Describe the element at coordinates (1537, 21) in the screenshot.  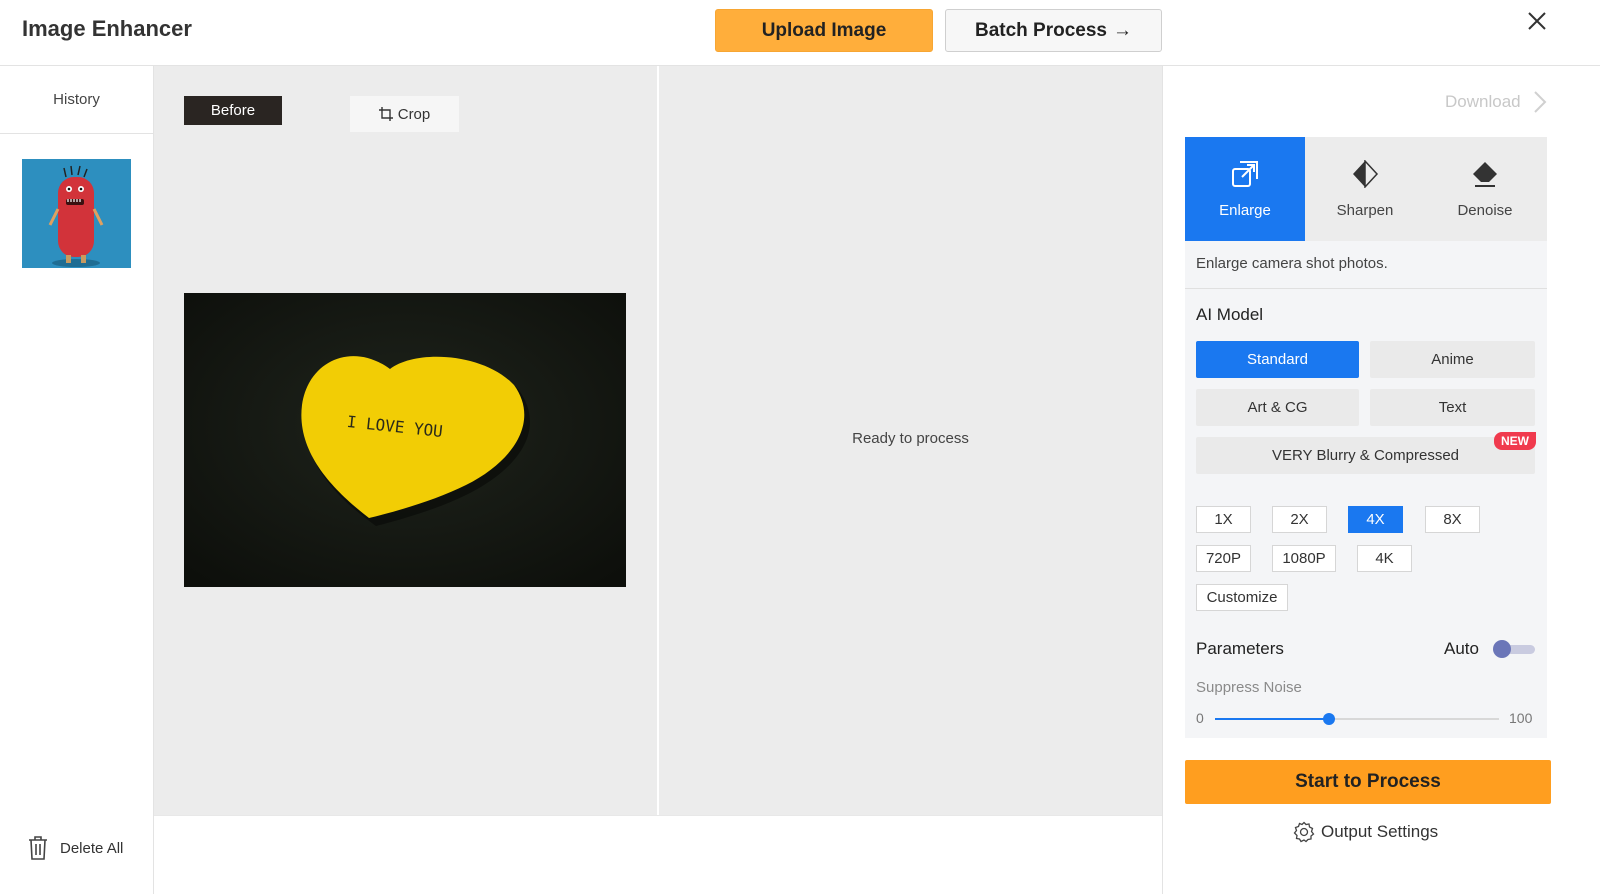
I see `close-icon` at that location.